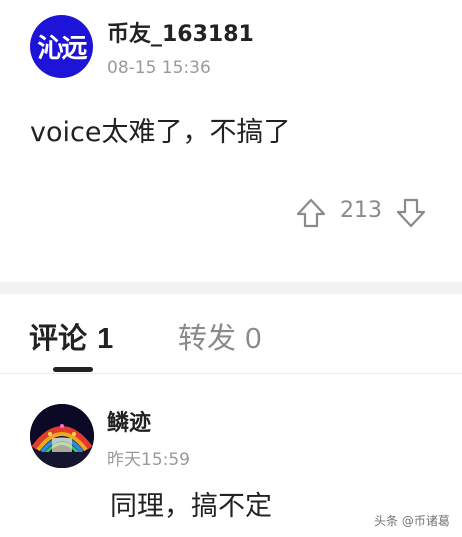  What do you see at coordinates (105, 339) in the screenshot?
I see `tab-comments-count: 1` at bounding box center [105, 339].